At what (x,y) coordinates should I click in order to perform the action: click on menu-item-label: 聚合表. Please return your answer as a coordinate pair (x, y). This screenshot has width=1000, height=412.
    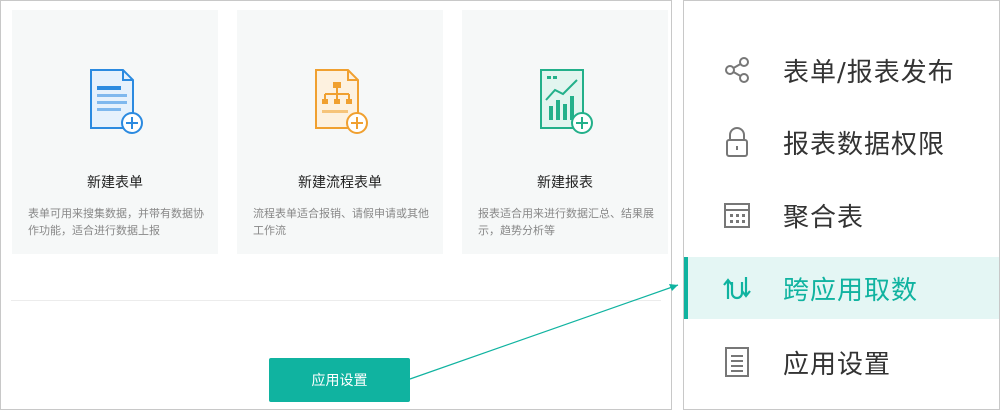
    Looking at the image, I should click on (824, 217).